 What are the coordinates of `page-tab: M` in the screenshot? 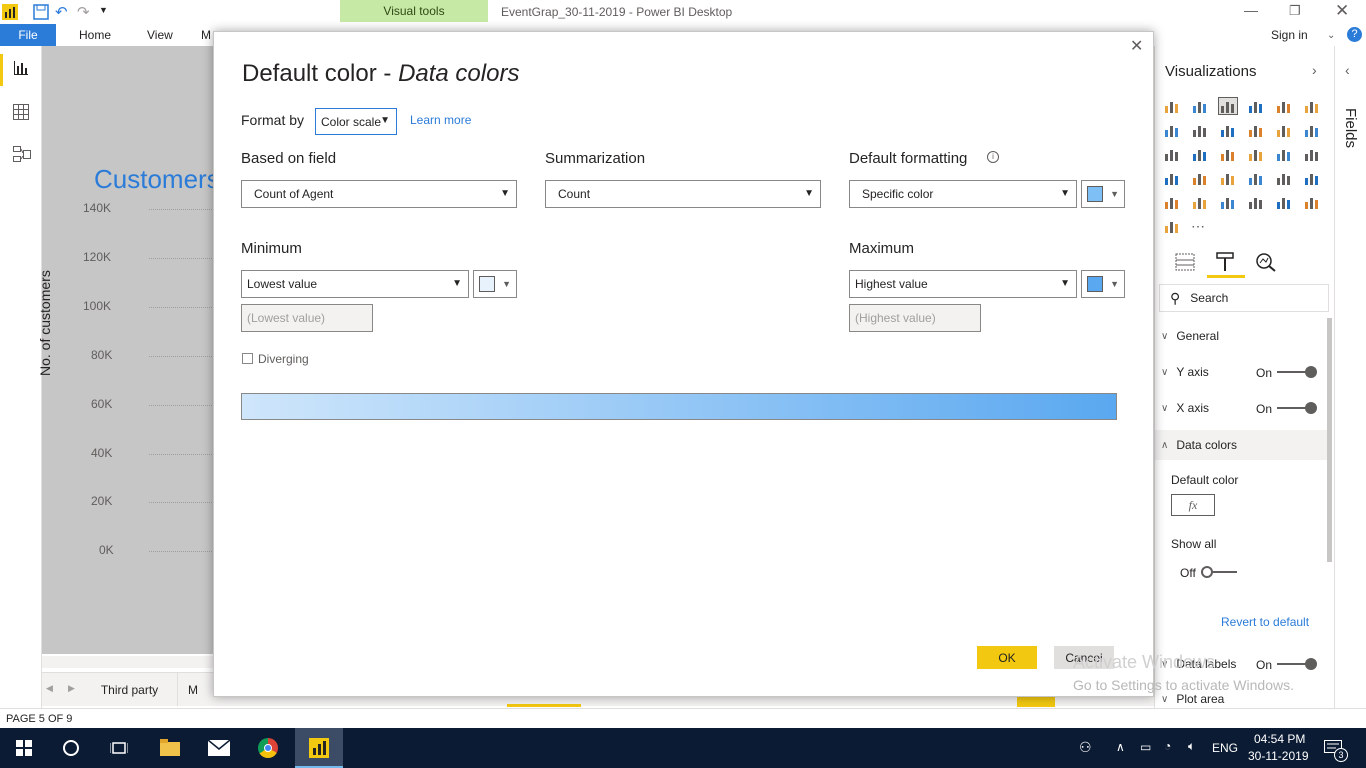 It's located at (201, 689).